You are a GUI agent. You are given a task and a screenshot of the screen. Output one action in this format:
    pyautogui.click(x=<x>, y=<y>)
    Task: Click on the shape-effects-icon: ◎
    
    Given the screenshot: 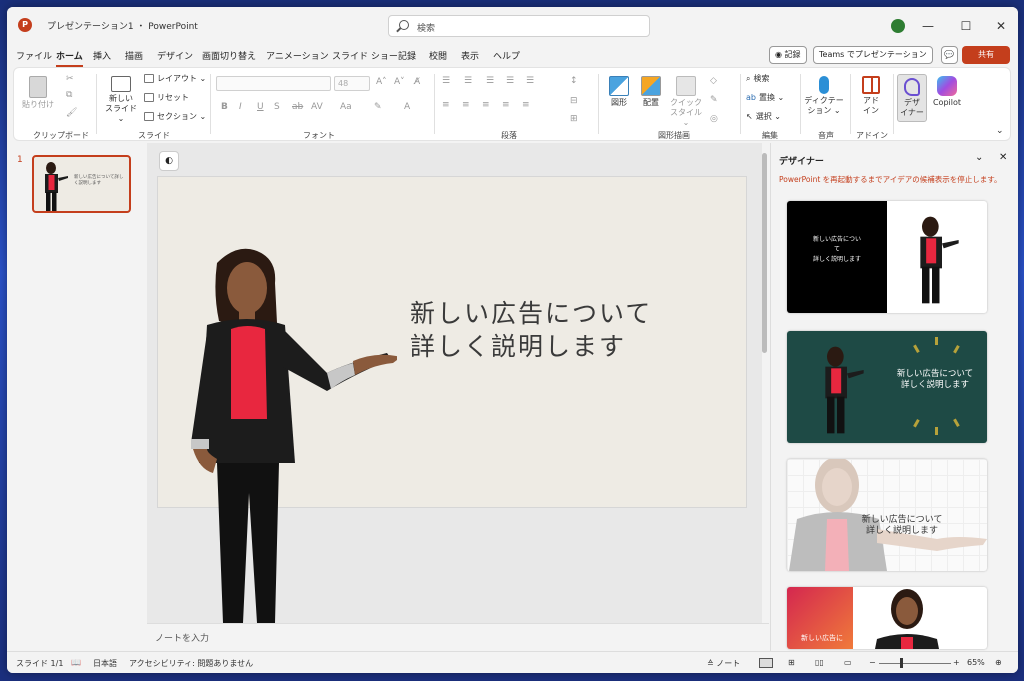 What is the action you would take?
    pyautogui.click(x=714, y=119)
    